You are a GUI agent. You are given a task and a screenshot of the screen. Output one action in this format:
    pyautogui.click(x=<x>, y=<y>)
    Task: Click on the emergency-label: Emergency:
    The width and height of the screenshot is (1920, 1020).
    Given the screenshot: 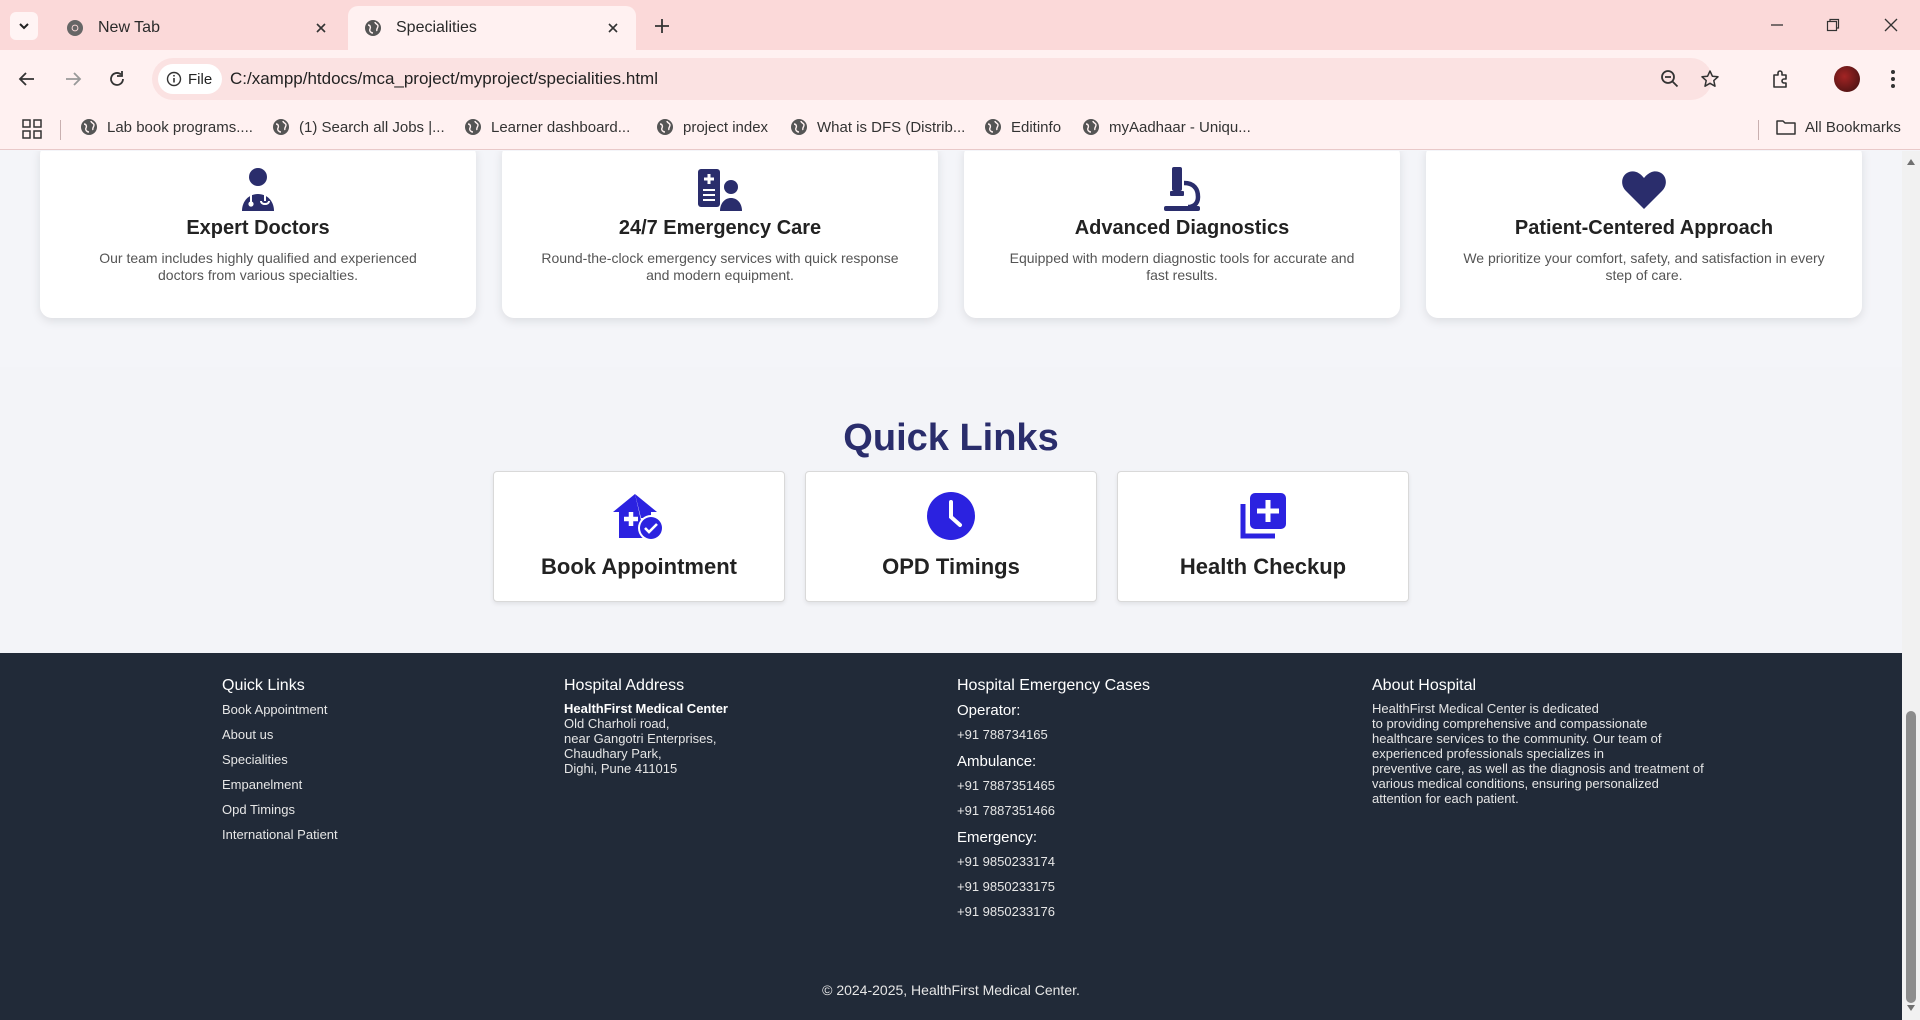 What is the action you would take?
    pyautogui.click(x=997, y=837)
    